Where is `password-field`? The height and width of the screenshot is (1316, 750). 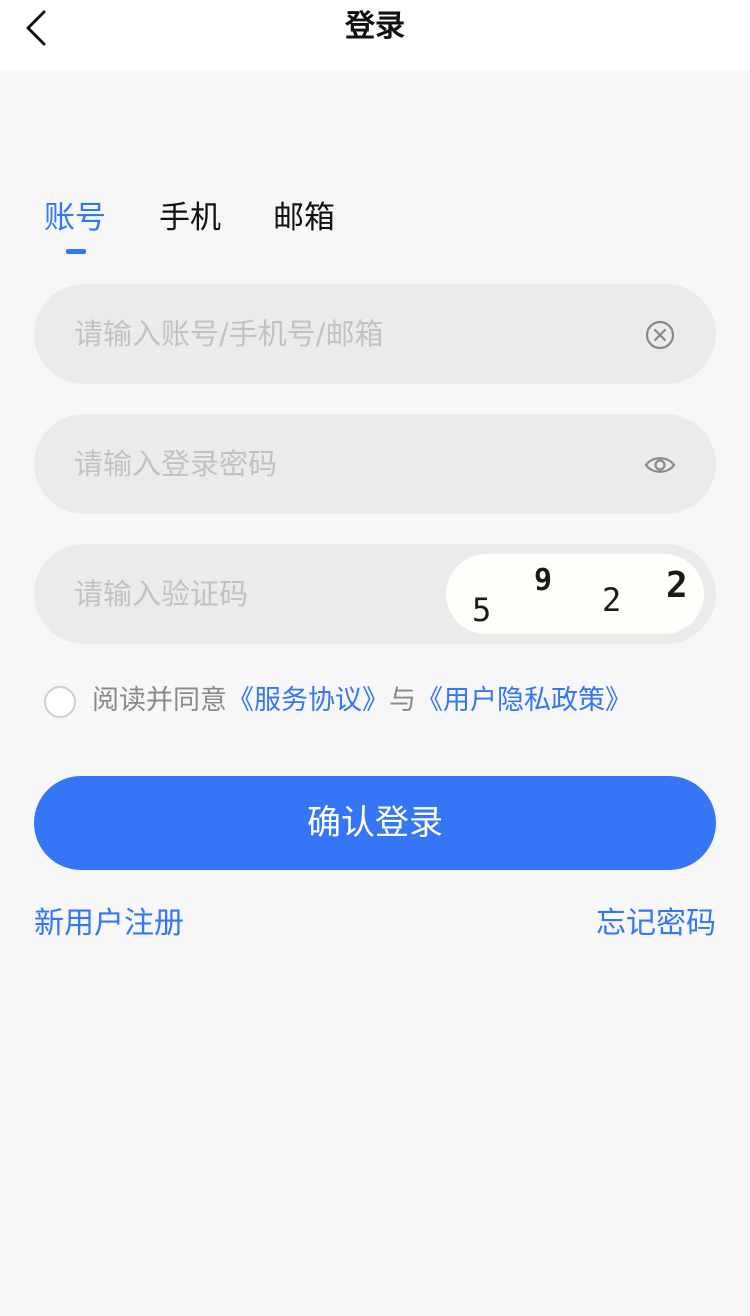
password-field is located at coordinates (375, 464).